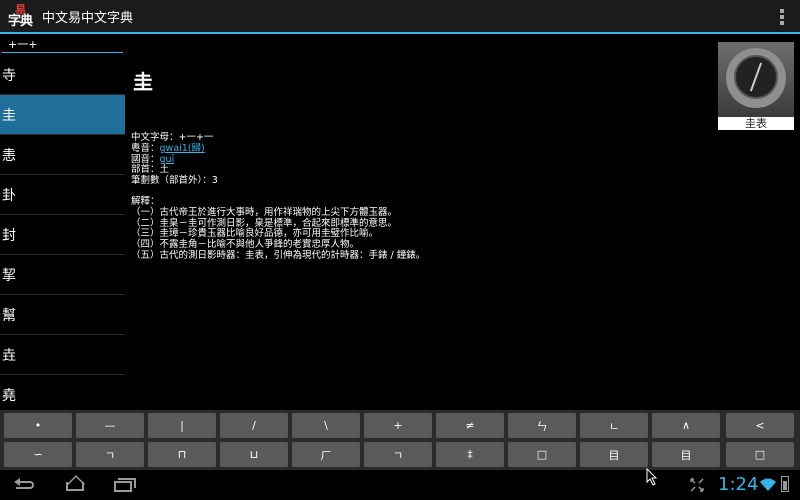 The image size is (800, 500). What do you see at coordinates (542, 425) in the screenshot?
I see `stroke-key: ㄣ` at bounding box center [542, 425].